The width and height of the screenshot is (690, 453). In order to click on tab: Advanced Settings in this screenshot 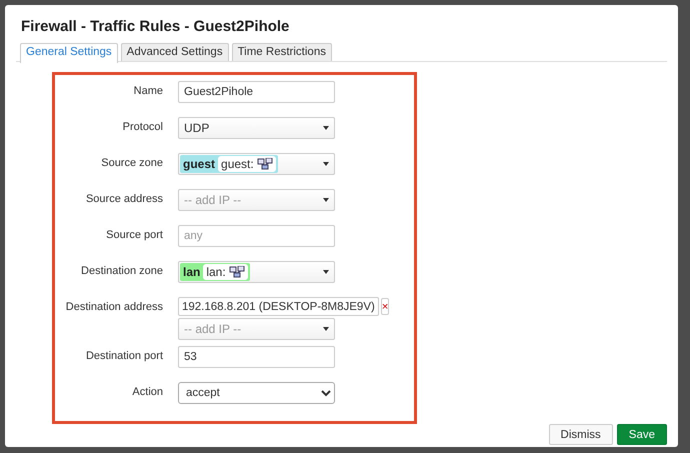, I will do `click(174, 52)`.